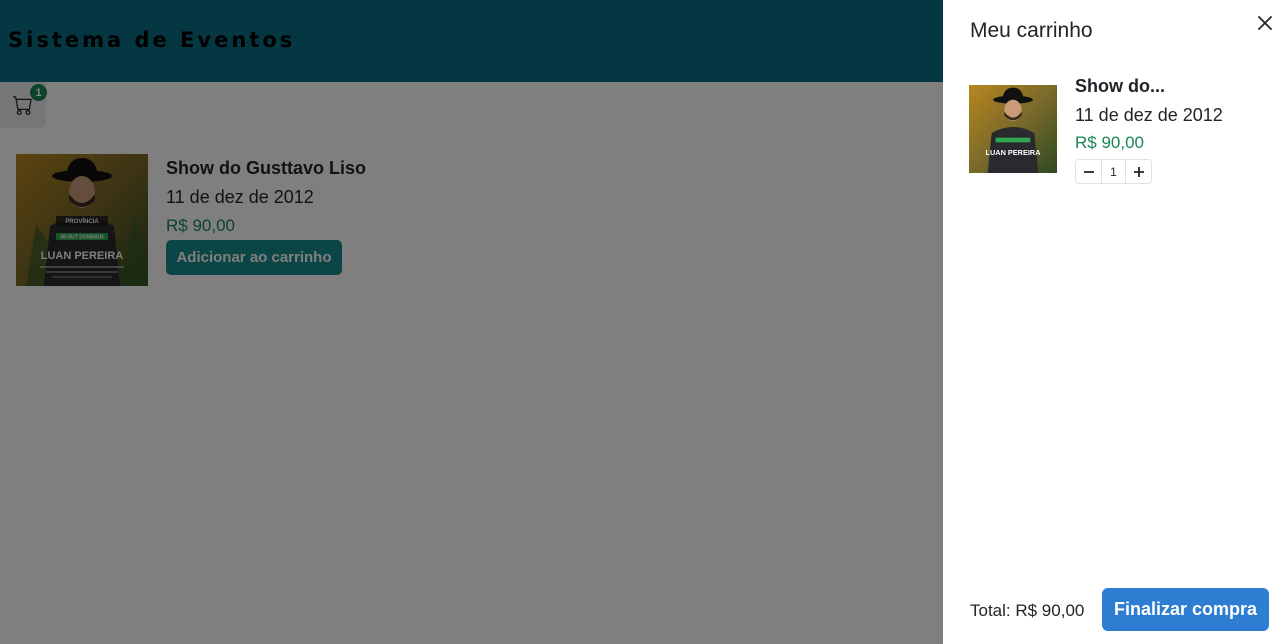 The width and height of the screenshot is (1284, 644). I want to click on close-icon, so click(1265, 23).